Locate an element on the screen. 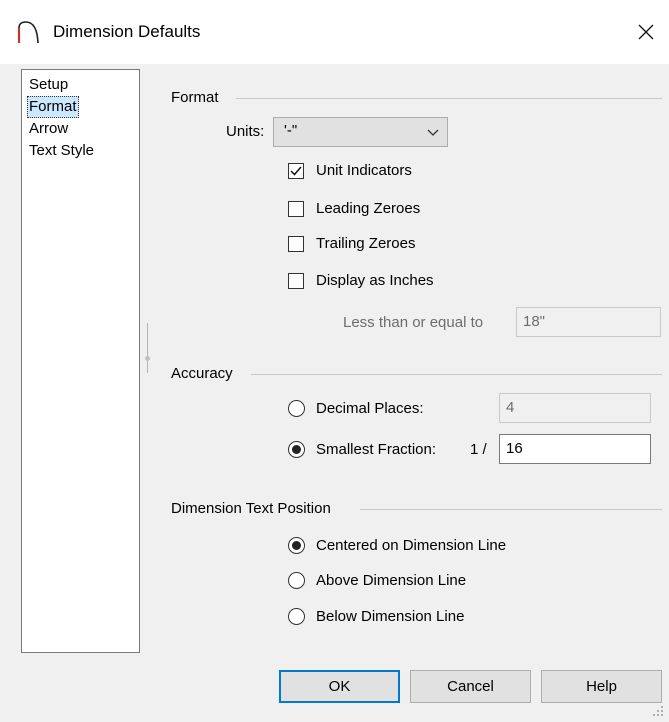 Image resolution: width=669 pixels, height=722 pixels. accuracy-group-title: Accuracy is located at coordinates (202, 373).